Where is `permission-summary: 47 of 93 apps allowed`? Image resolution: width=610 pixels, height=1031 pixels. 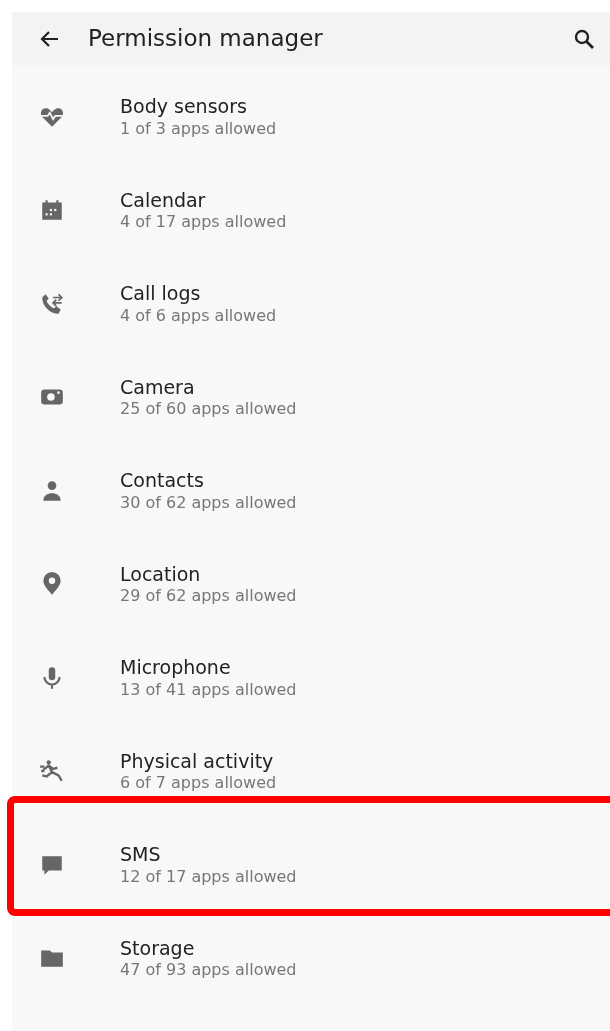 permission-summary: 47 of 93 apps allowed is located at coordinates (208, 970).